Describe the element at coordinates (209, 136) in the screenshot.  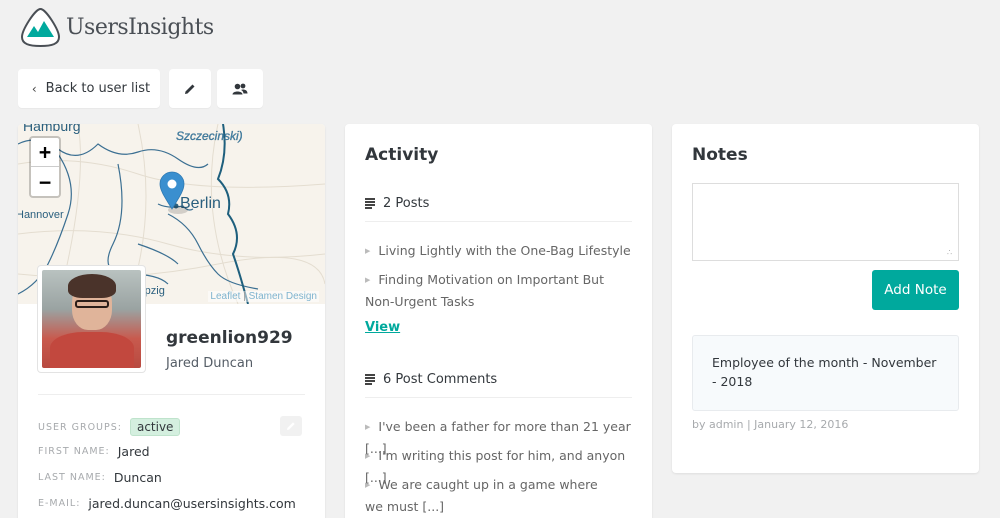
I see `map-label-szczecin: Szczecinski)` at that location.